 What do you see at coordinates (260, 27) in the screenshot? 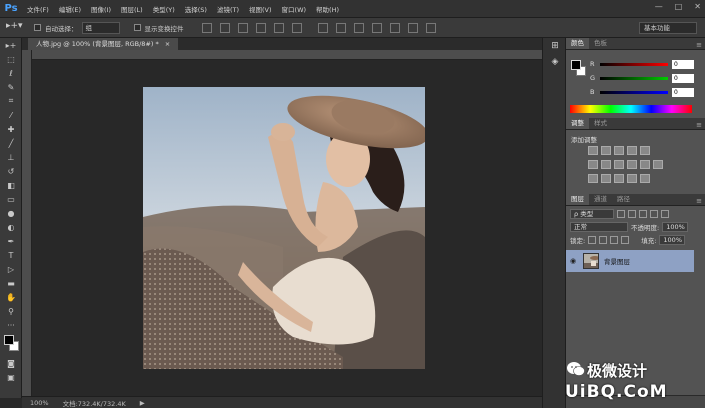
I see `align-left-icon` at bounding box center [260, 27].